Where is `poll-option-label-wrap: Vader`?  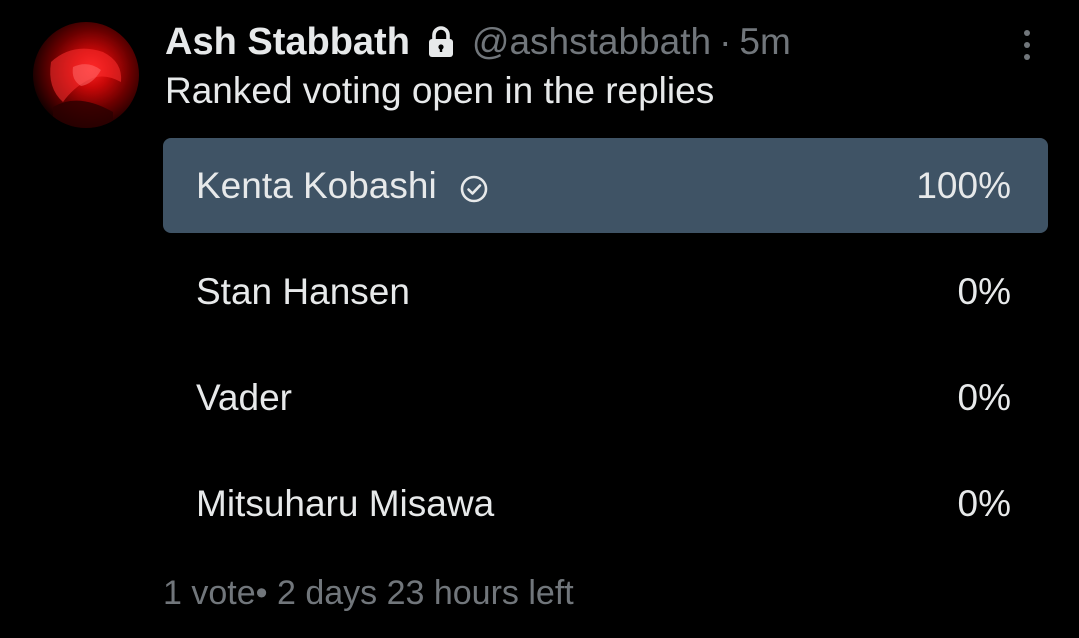
poll-option-label-wrap: Vader is located at coordinates (244, 397).